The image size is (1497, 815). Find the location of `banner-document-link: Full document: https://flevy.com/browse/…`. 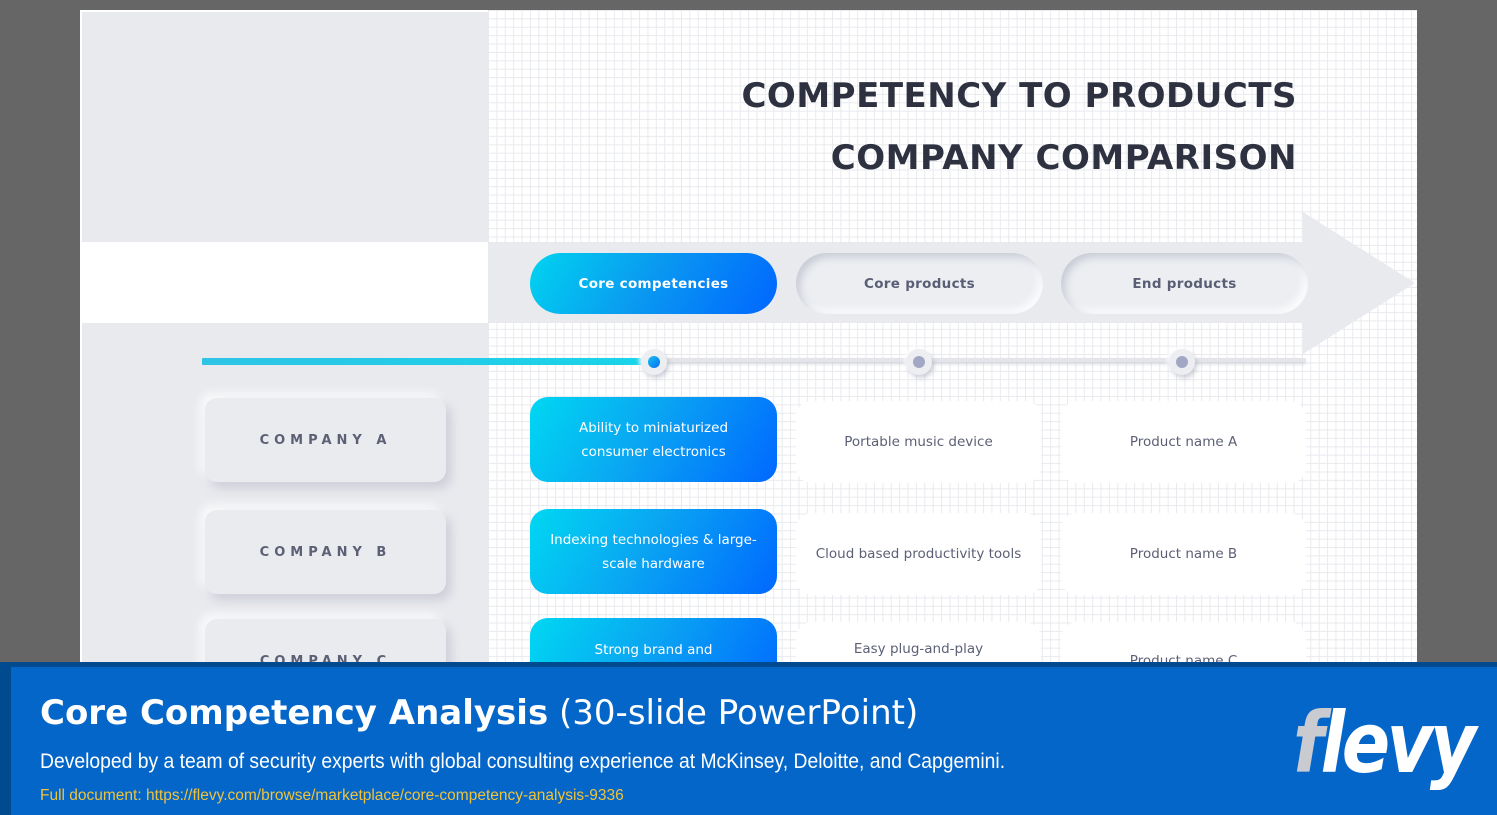

banner-document-link: Full document: https://flevy.com/browse/… is located at coordinates (332, 796).